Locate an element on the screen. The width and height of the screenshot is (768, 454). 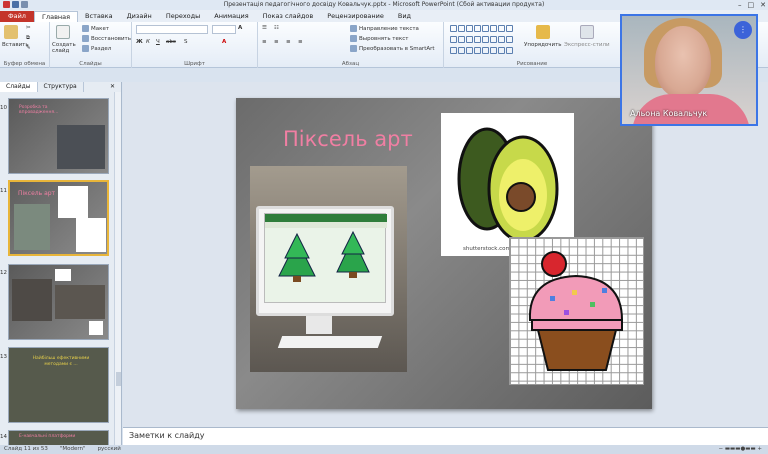
bullets-icon: ☰ is located at coordinates (264, 28).